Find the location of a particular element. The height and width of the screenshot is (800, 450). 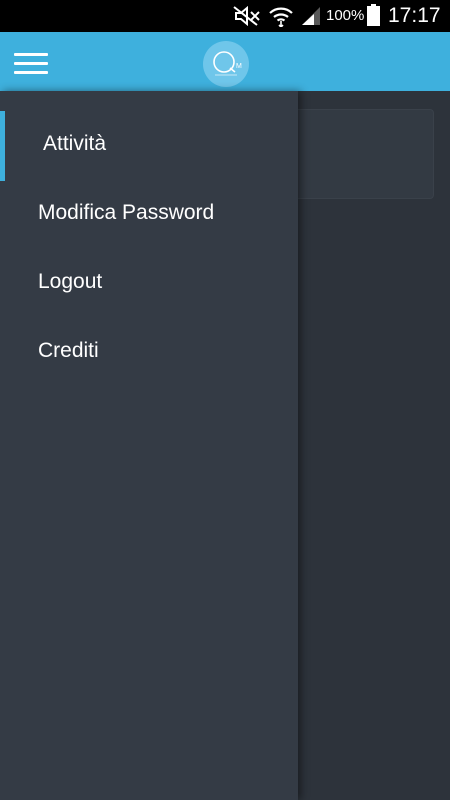

drawer-item-label: Logout is located at coordinates (70, 281).